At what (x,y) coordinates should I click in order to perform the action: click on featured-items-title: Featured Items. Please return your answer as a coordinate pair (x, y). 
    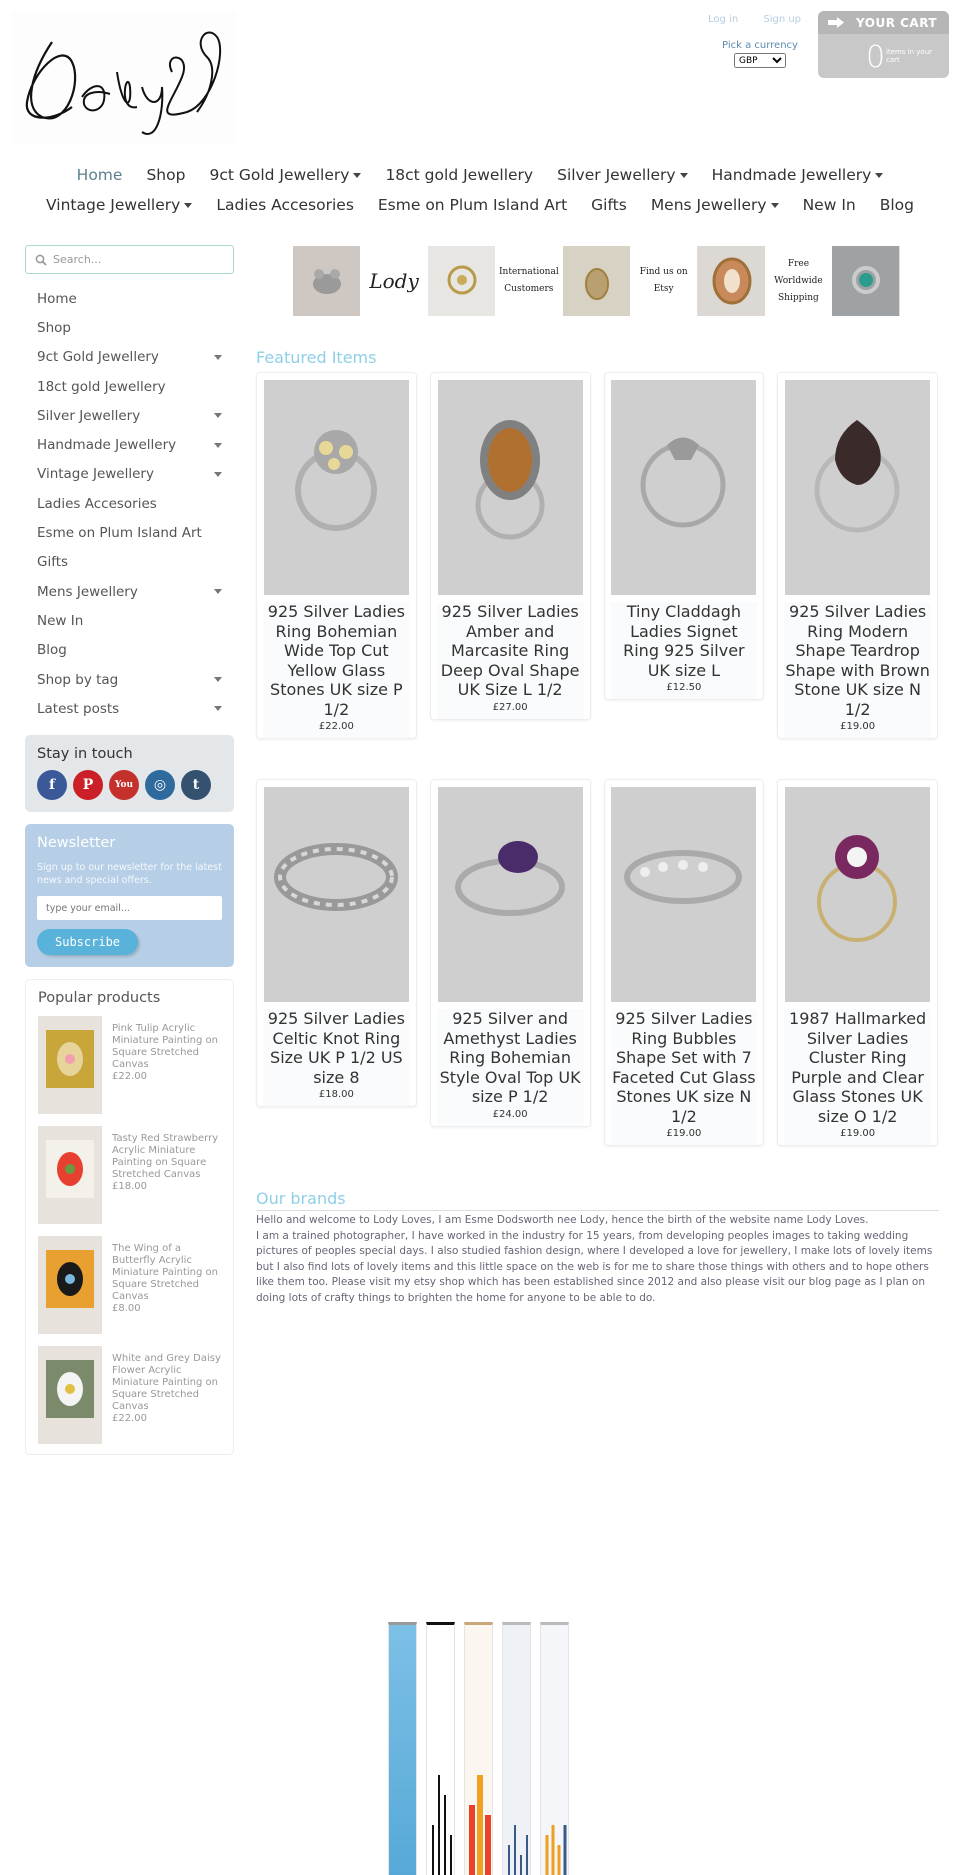
    Looking at the image, I should click on (316, 357).